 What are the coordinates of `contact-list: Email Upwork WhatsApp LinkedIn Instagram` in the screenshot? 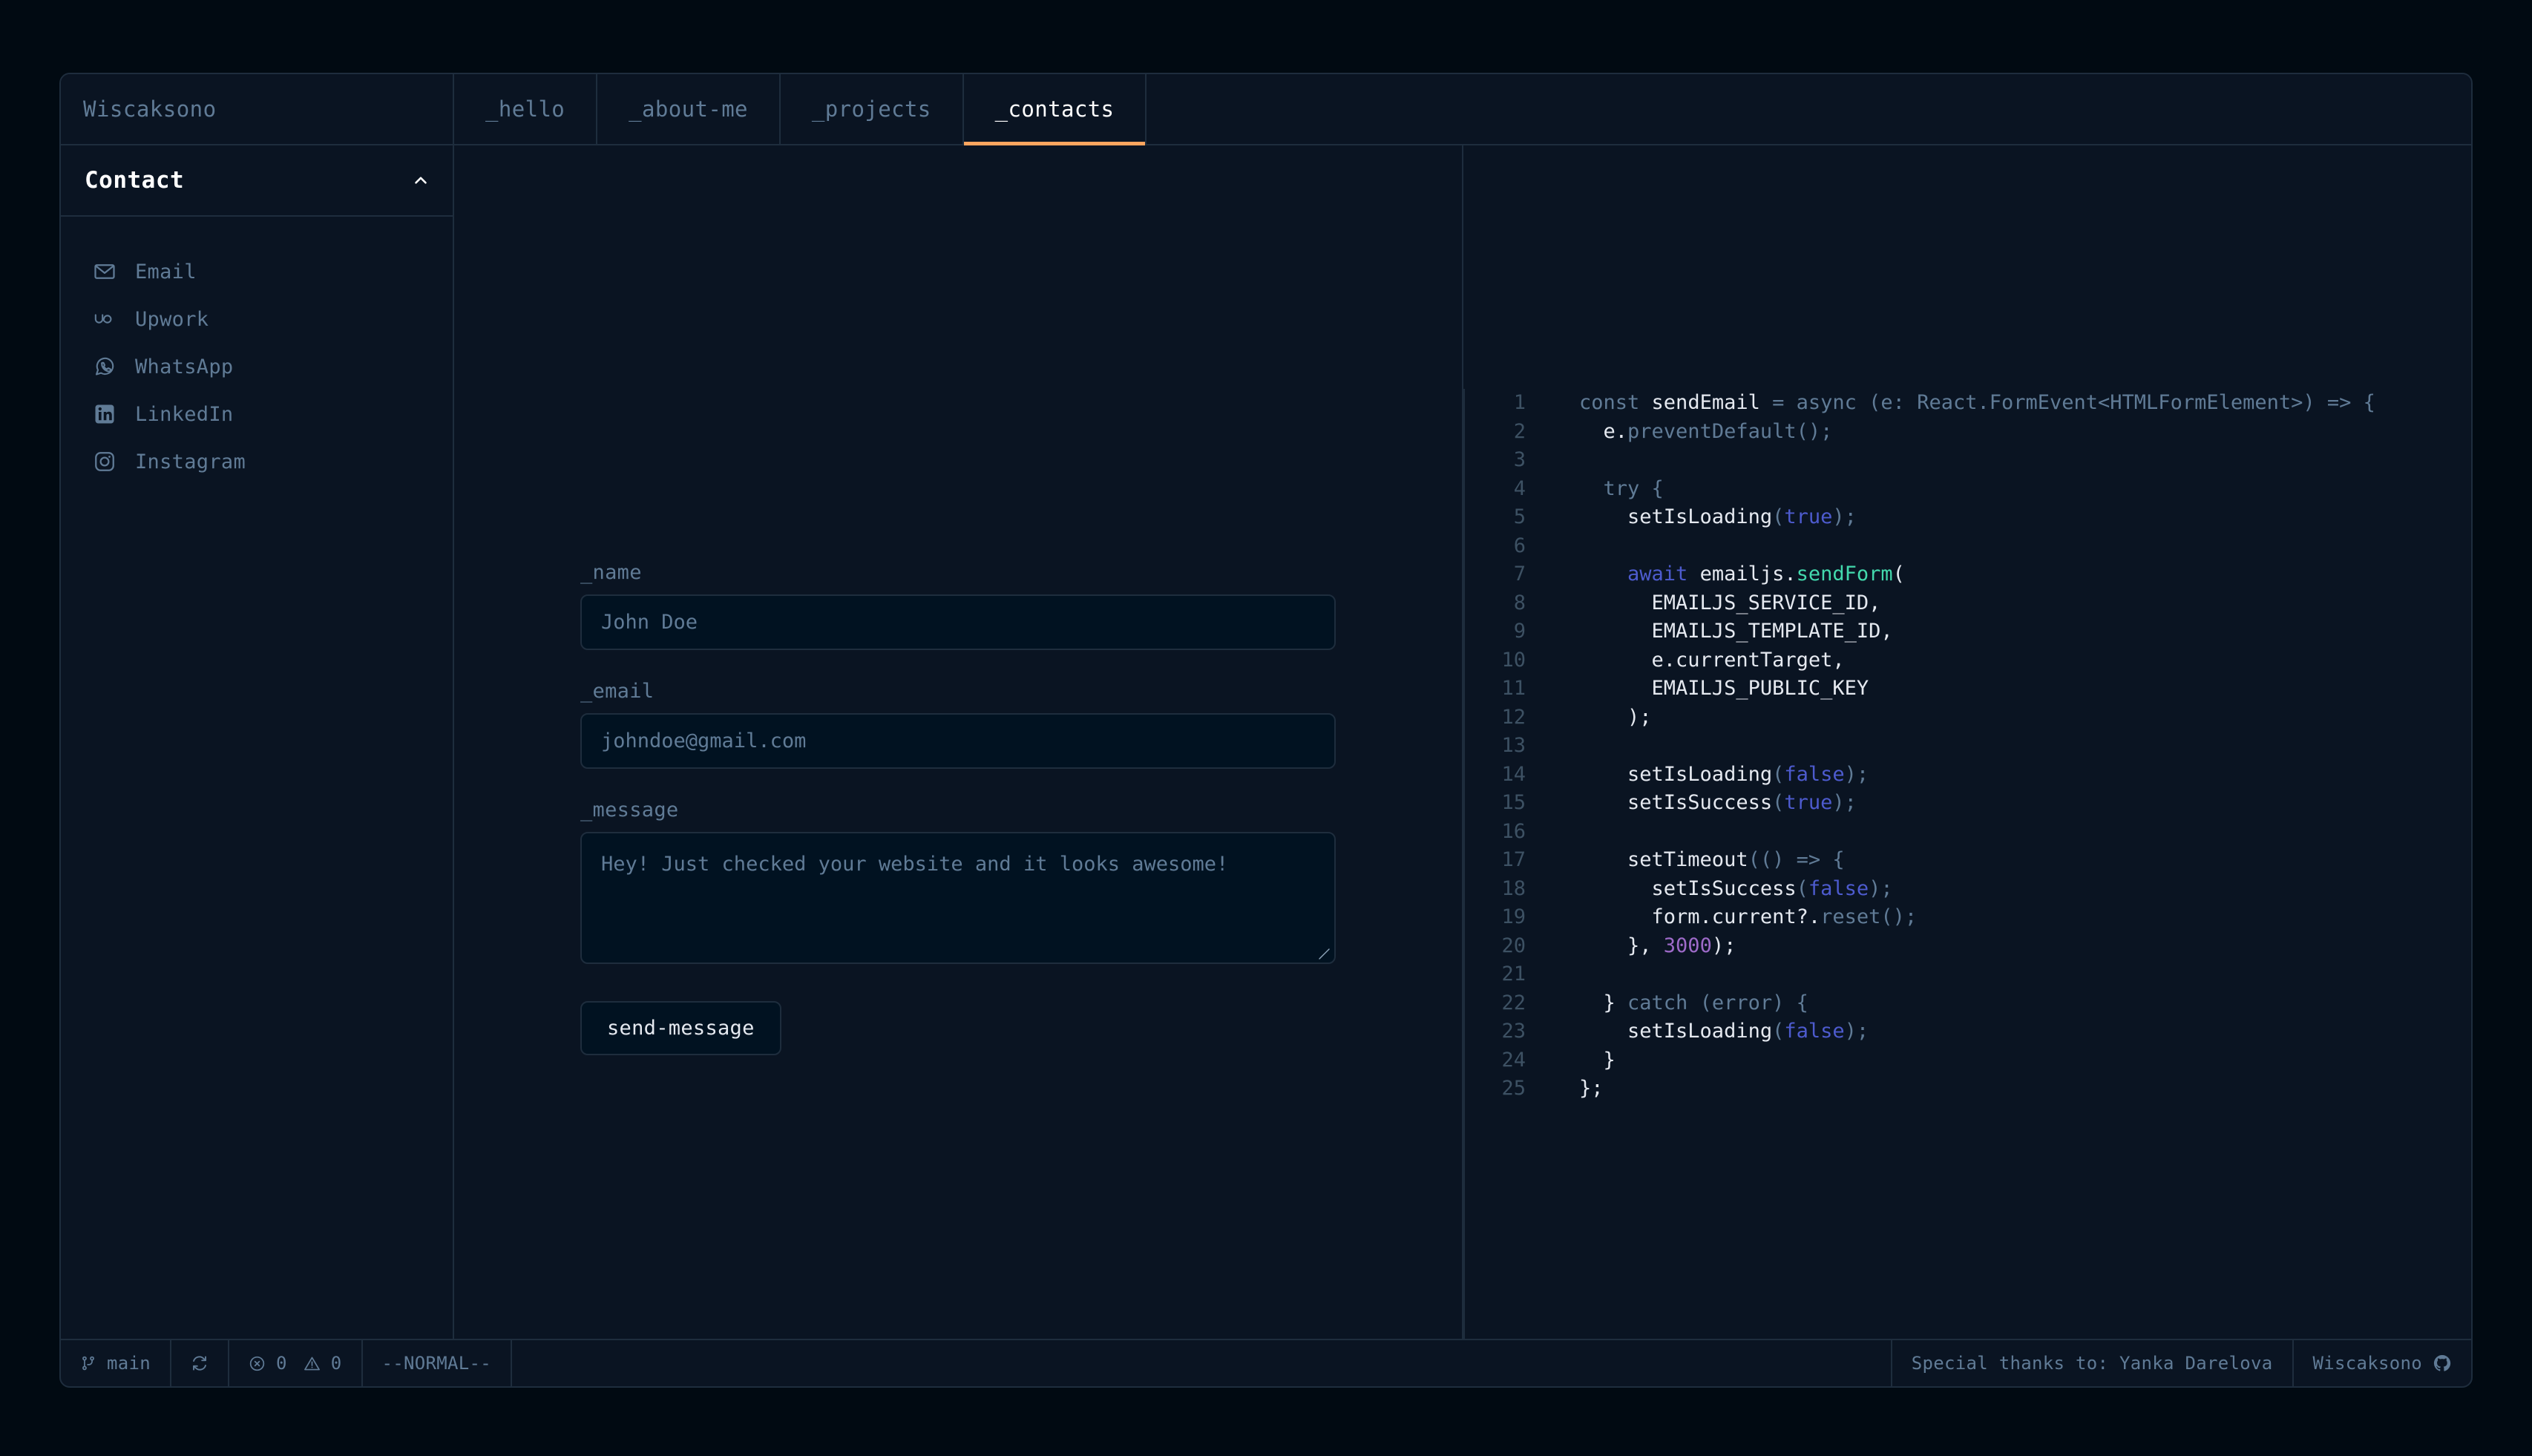 It's located at (257, 351).